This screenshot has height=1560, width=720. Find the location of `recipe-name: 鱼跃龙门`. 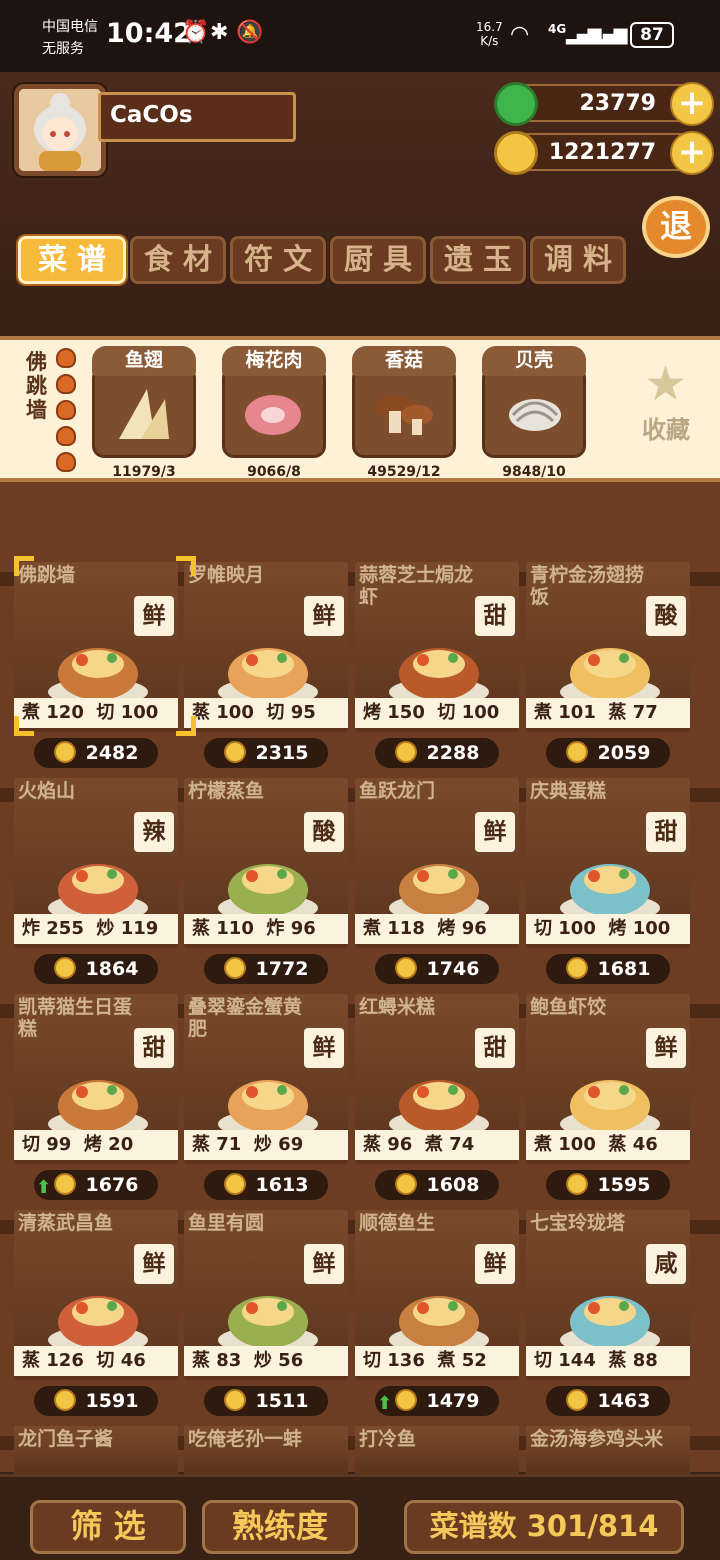

recipe-name: 鱼跃龙门 is located at coordinates (397, 791).